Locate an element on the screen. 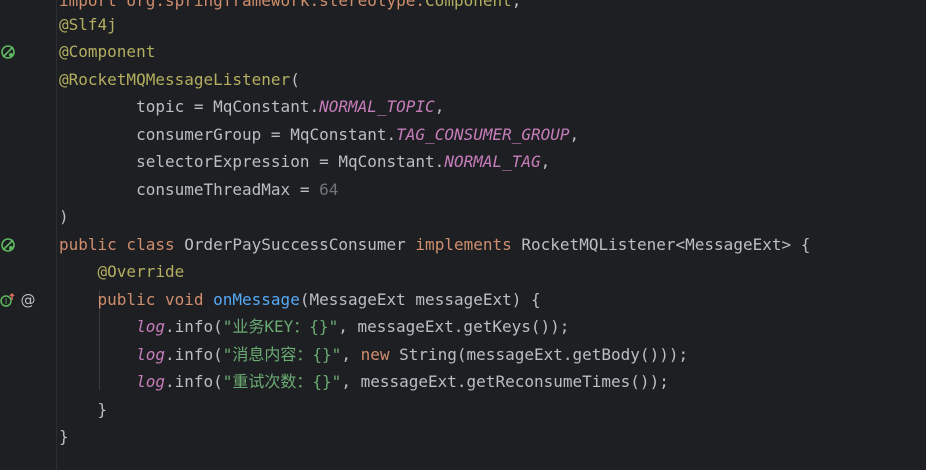 Image resolution: width=926 pixels, height=470 pixels. code-line: consumeThreadMax = 64 is located at coordinates (198, 189).